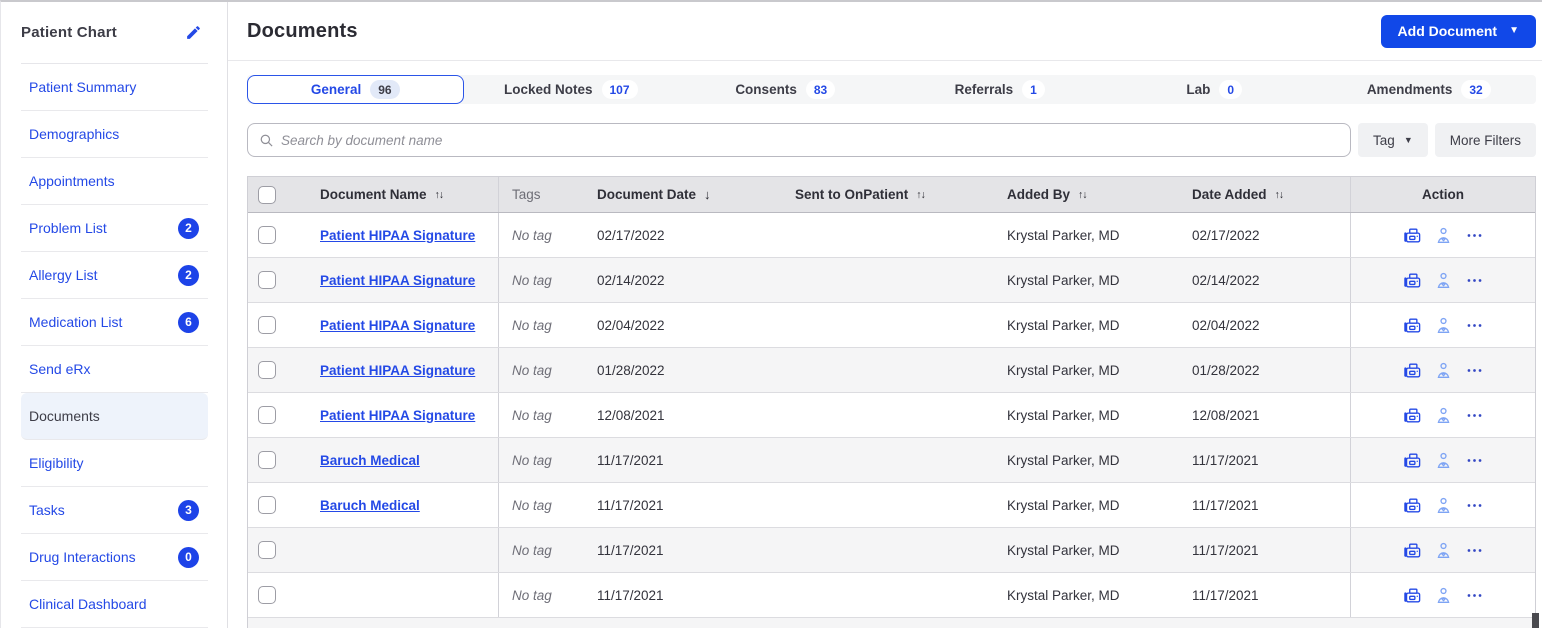  What do you see at coordinates (400, 194) in the screenshot?
I see `column-header-document-name: Document Name ↑↓` at bounding box center [400, 194].